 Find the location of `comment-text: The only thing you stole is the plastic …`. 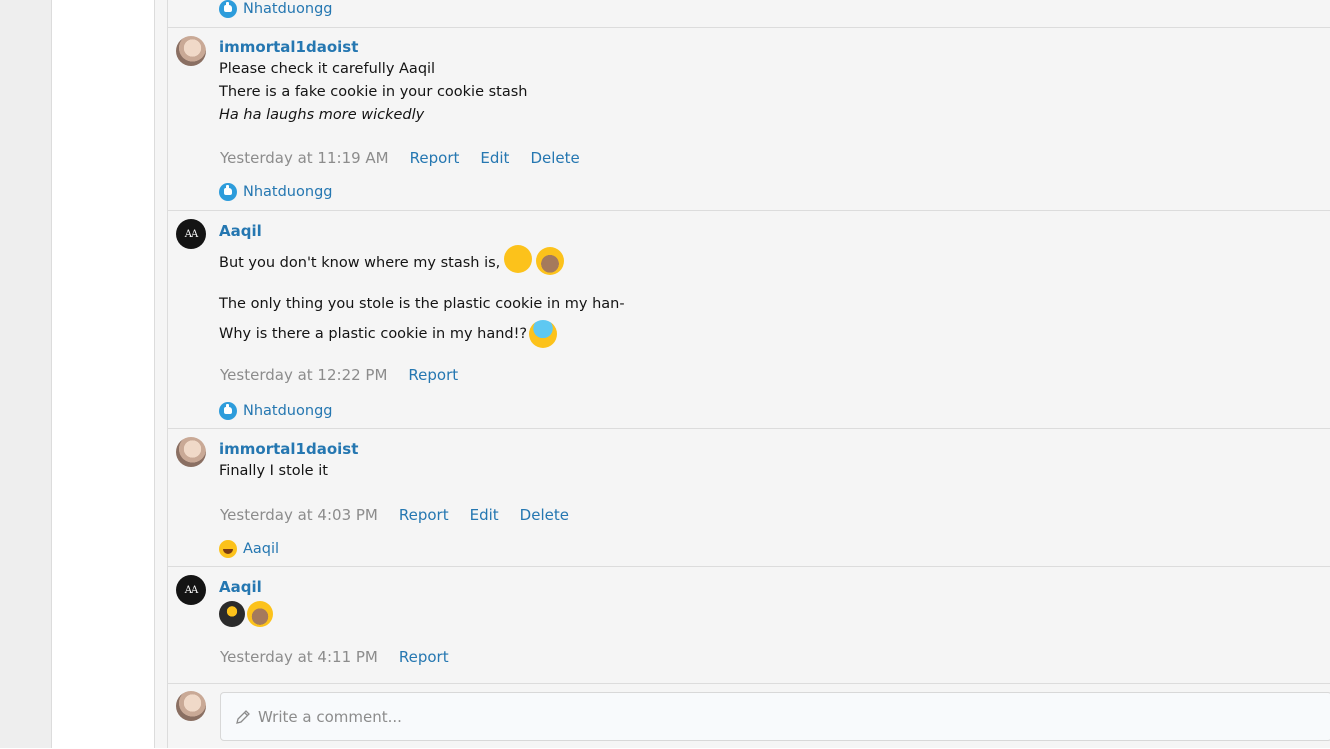

comment-text: The only thing you stole is the plastic … is located at coordinates (422, 304).